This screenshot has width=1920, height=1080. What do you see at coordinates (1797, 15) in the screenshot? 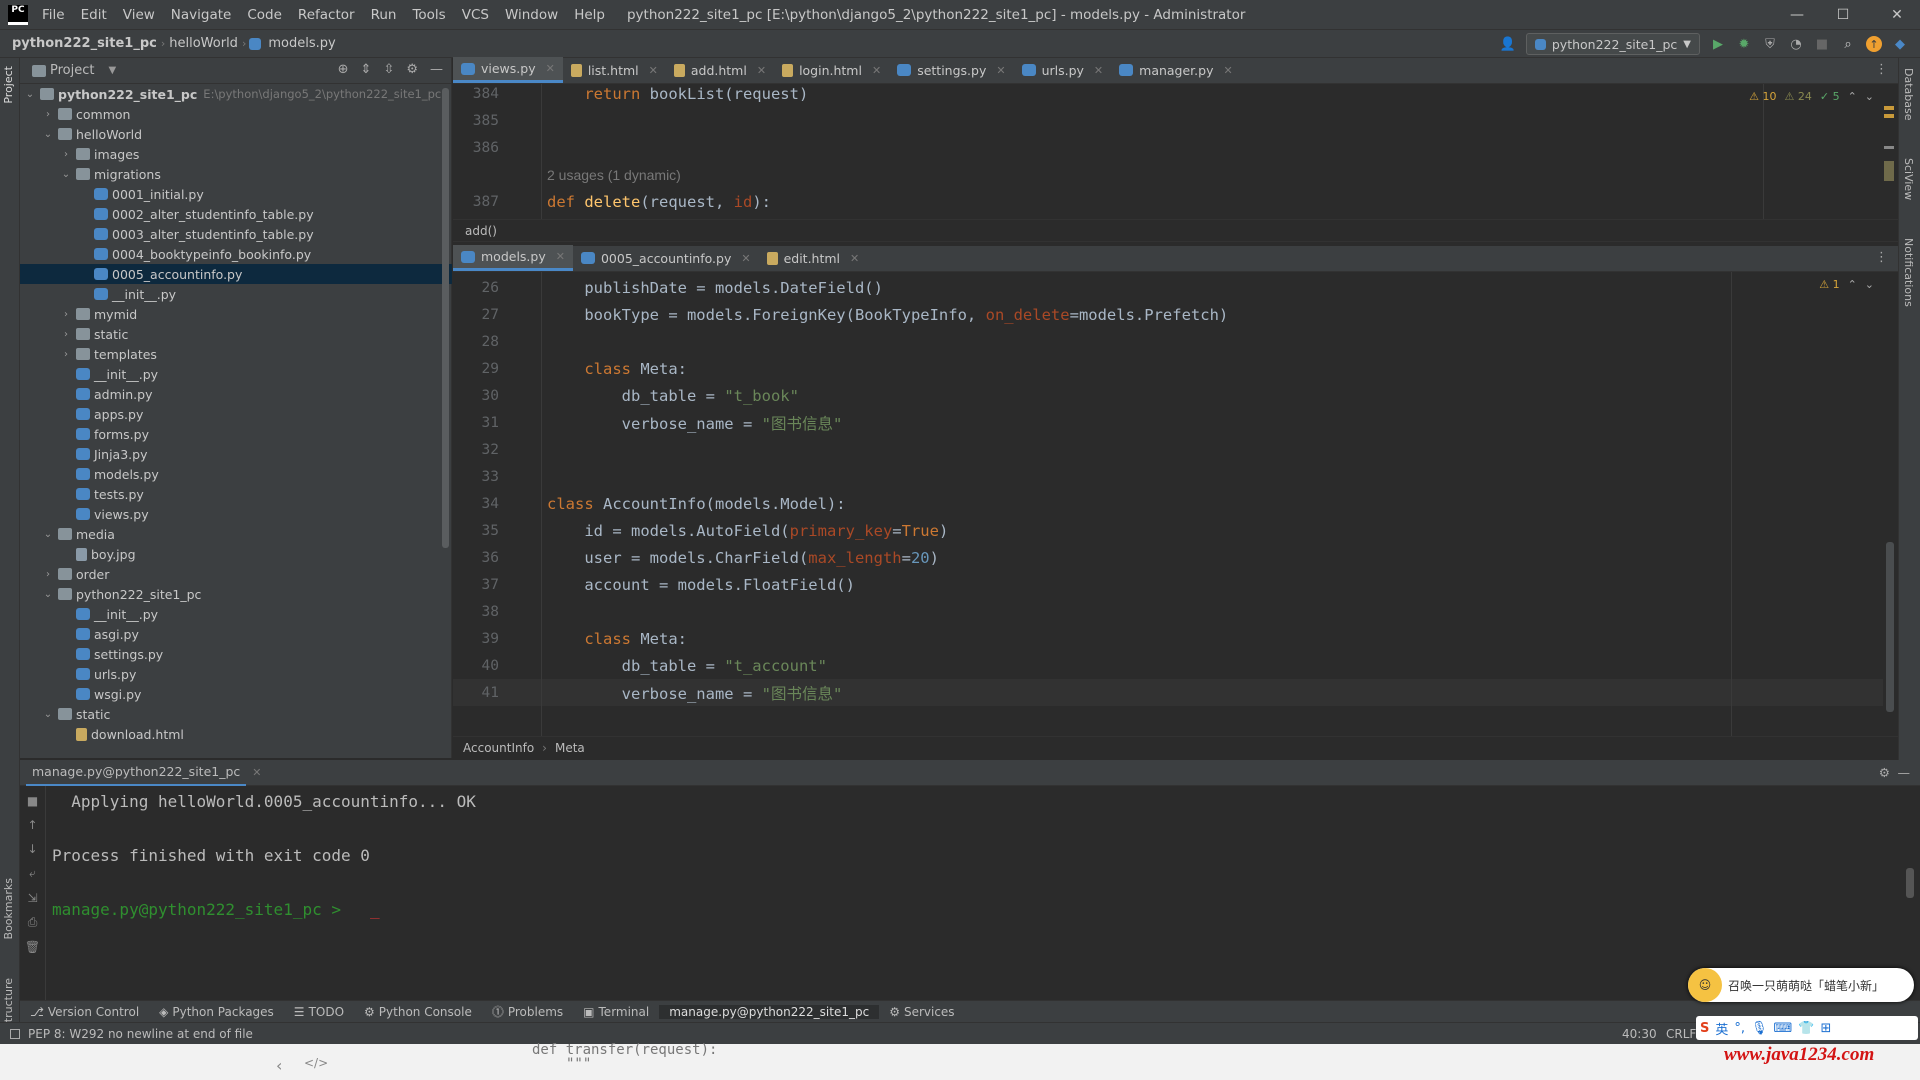
I see `minimize-icon: —` at bounding box center [1797, 15].